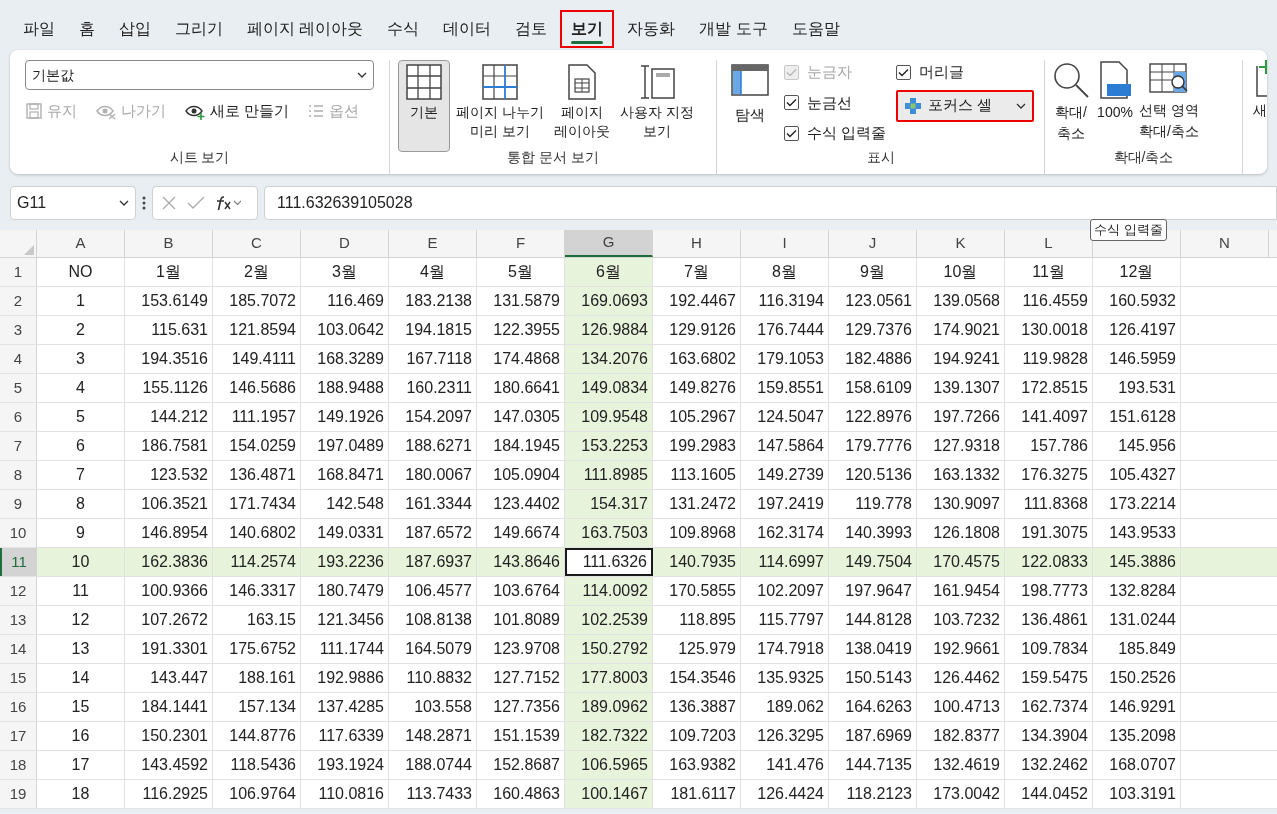 This screenshot has height=814, width=1277. Describe the element at coordinates (53, 75) in the screenshot. I see `dropdown-value: 기본값` at that location.